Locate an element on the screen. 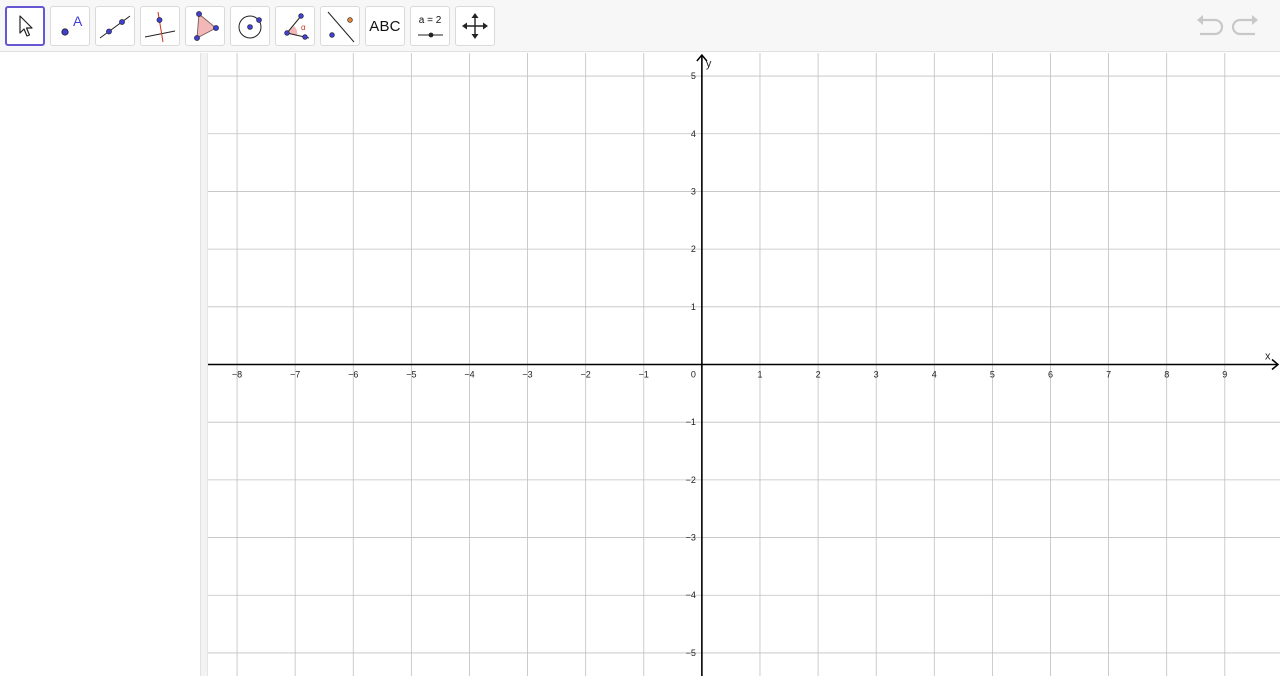  x-tick-label: 1 is located at coordinates (759, 375).